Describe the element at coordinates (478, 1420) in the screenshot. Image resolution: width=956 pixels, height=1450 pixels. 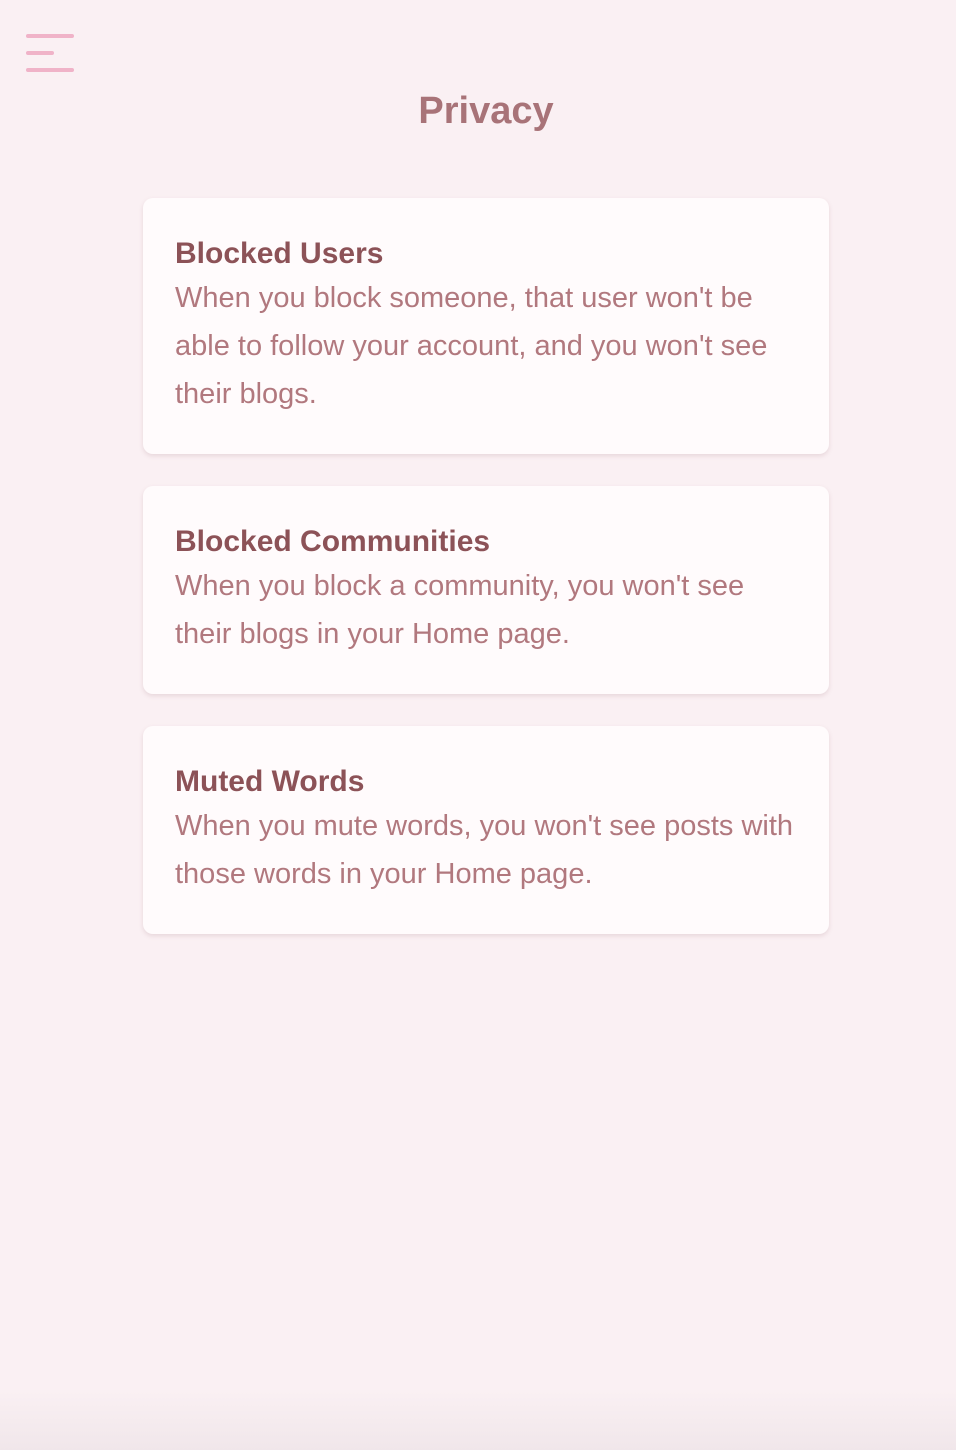
I see `bottom-shadow` at that location.